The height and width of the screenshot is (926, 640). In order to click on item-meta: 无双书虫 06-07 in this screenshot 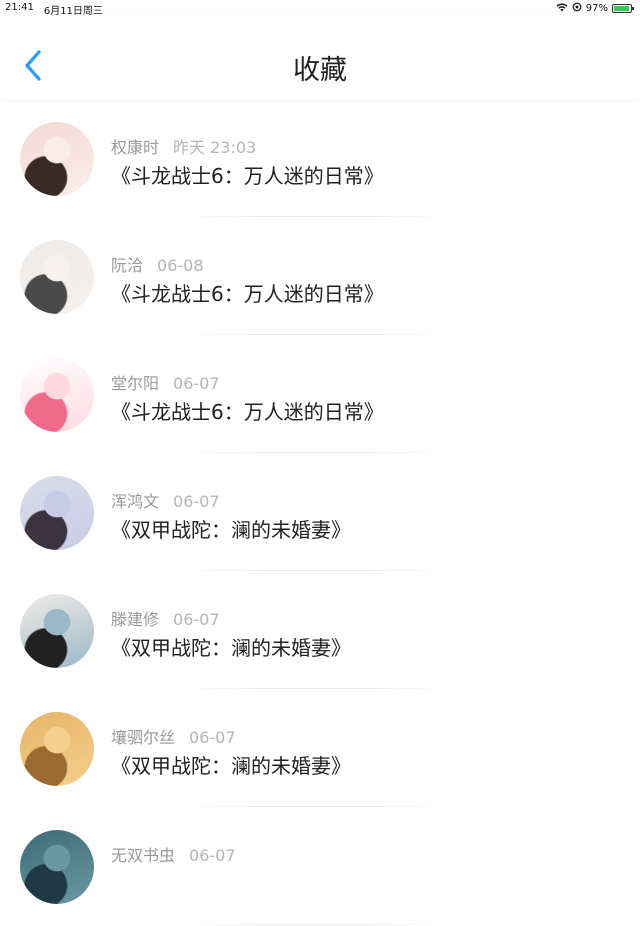, I will do `click(173, 854)`.